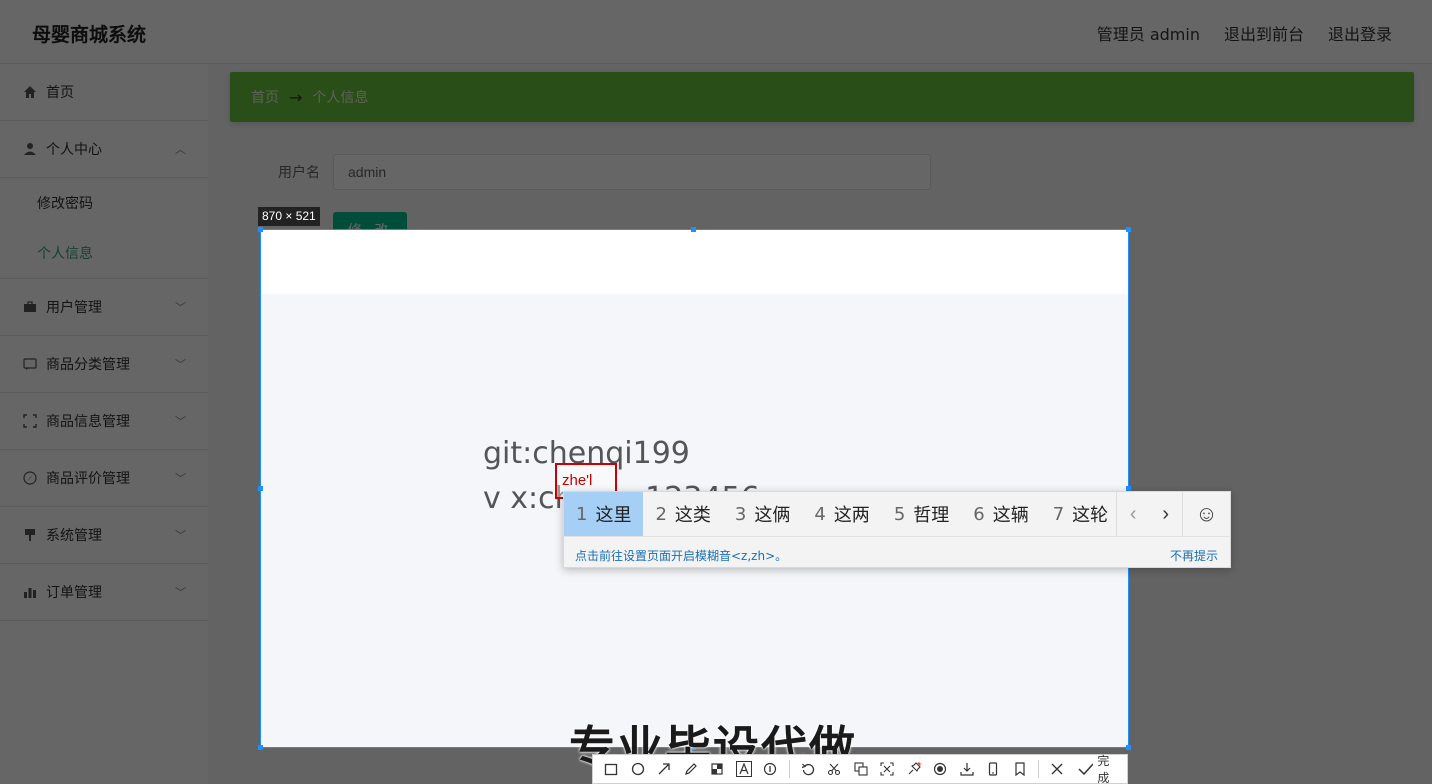  Describe the element at coordinates (265, 97) in the screenshot. I see `breadcrumb-home: 首页` at that location.